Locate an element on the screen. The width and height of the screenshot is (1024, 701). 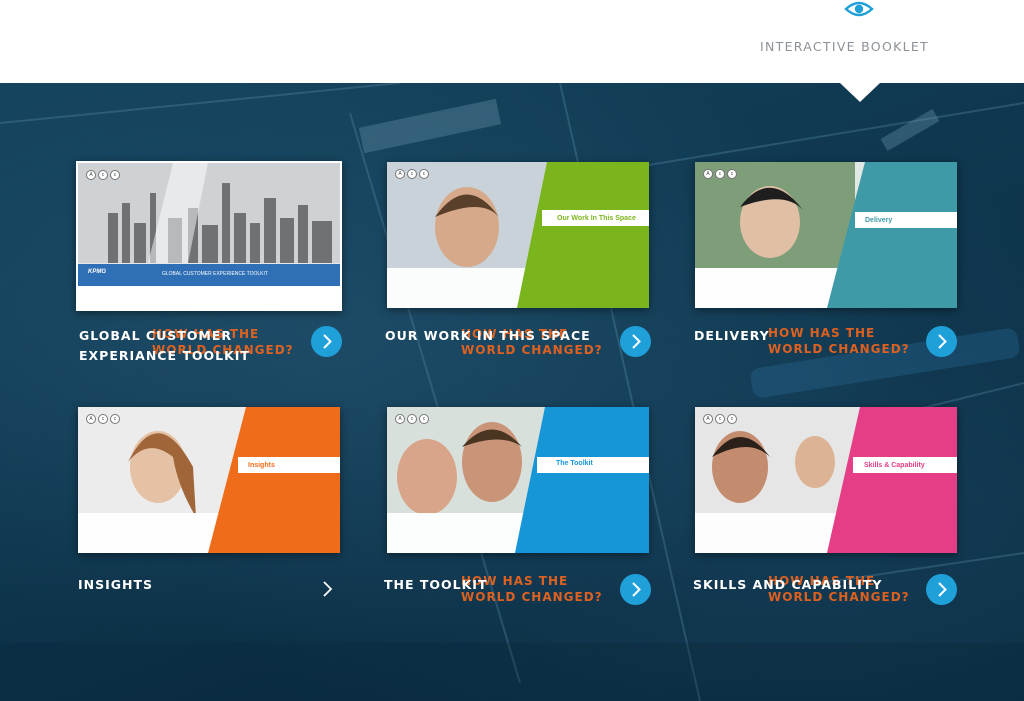
card-band-label: Delivery is located at coordinates (879, 220).